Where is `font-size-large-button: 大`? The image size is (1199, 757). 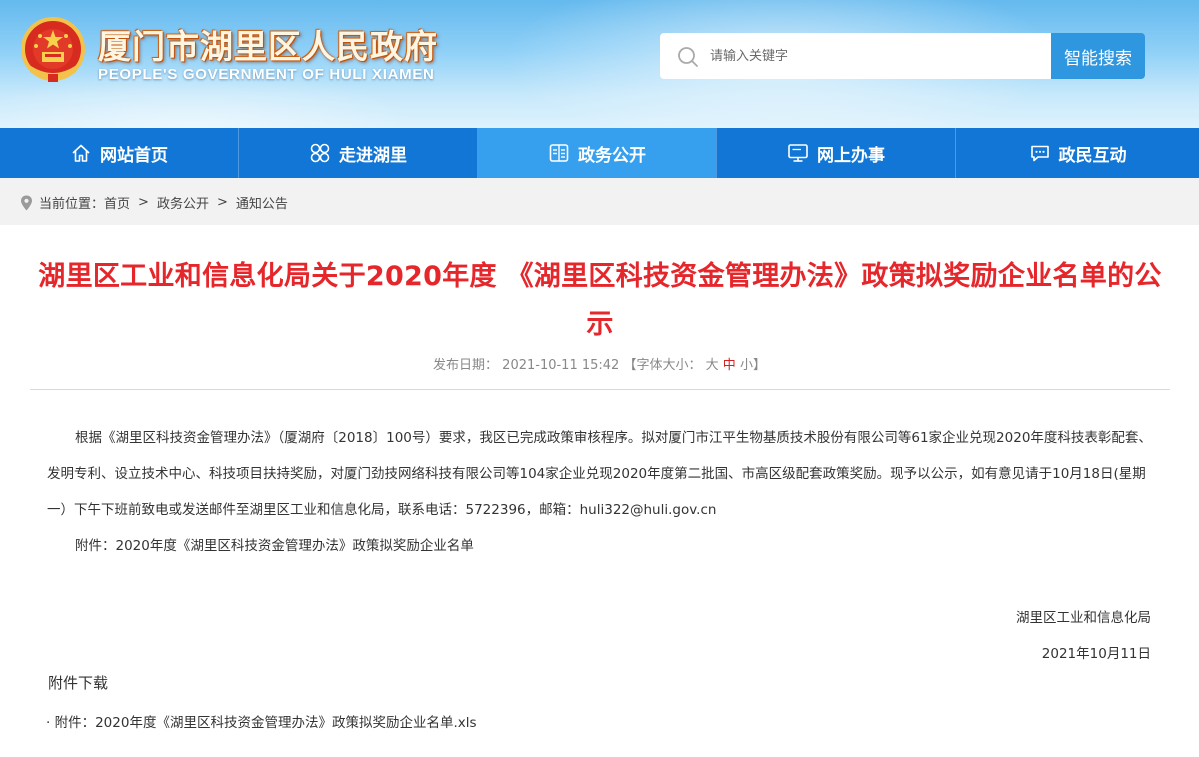 font-size-large-button: 大 is located at coordinates (712, 365).